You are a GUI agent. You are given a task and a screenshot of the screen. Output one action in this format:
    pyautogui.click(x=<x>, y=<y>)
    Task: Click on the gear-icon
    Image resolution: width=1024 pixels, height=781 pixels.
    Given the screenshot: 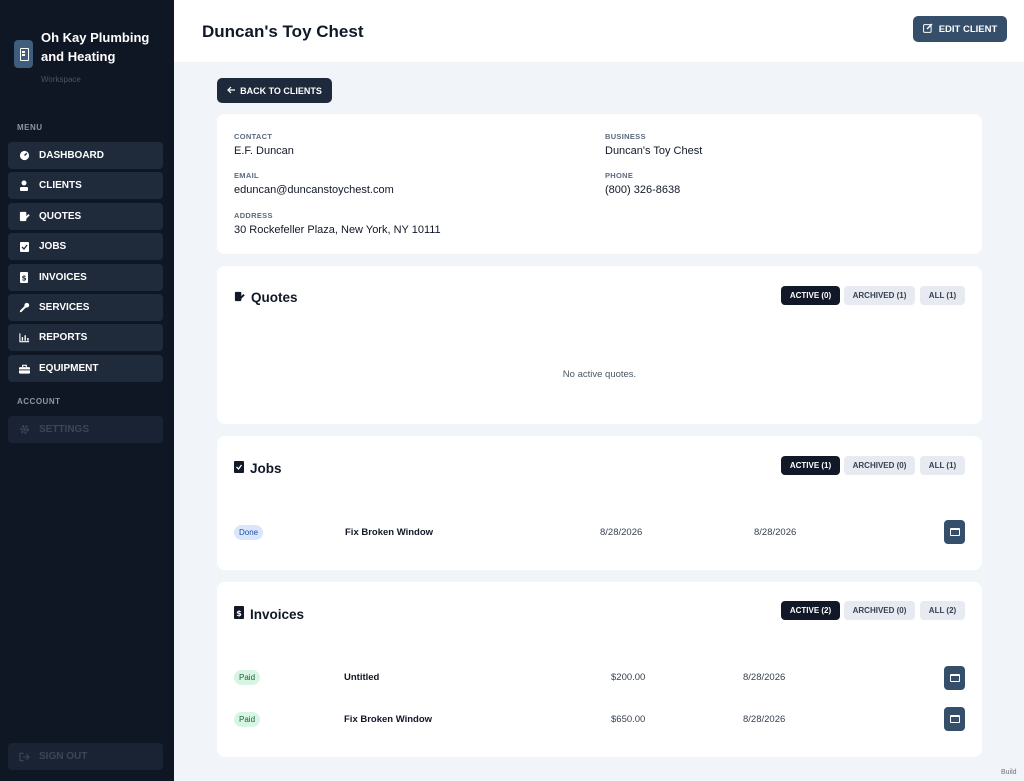 What is the action you would take?
    pyautogui.click(x=24, y=430)
    